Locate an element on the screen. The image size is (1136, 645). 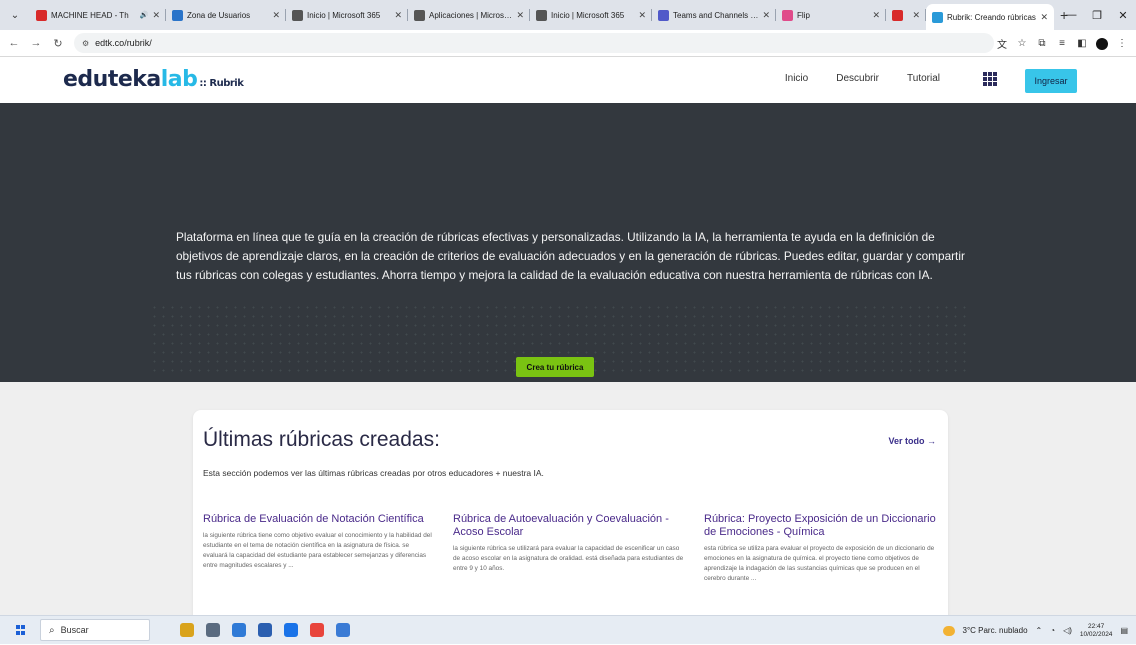
browser-tab: Teams and Channels | Go ✕ is located at coordinates (714, 15).